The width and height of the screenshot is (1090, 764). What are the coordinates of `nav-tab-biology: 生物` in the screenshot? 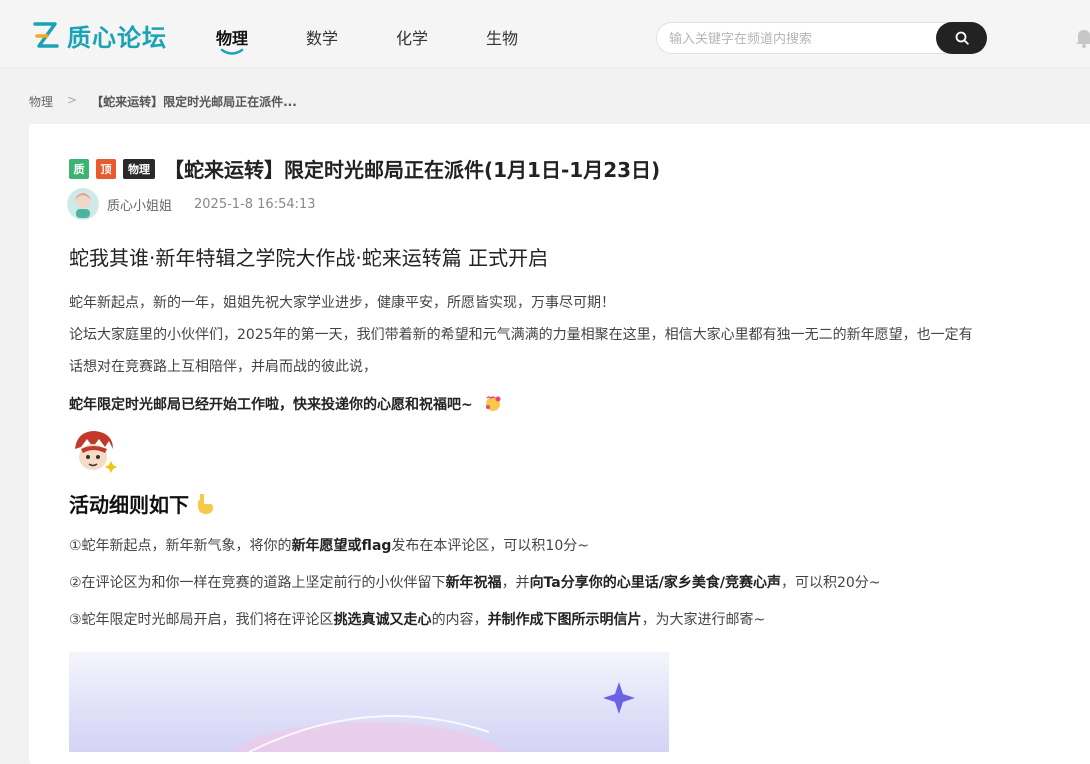 It's located at (502, 40).